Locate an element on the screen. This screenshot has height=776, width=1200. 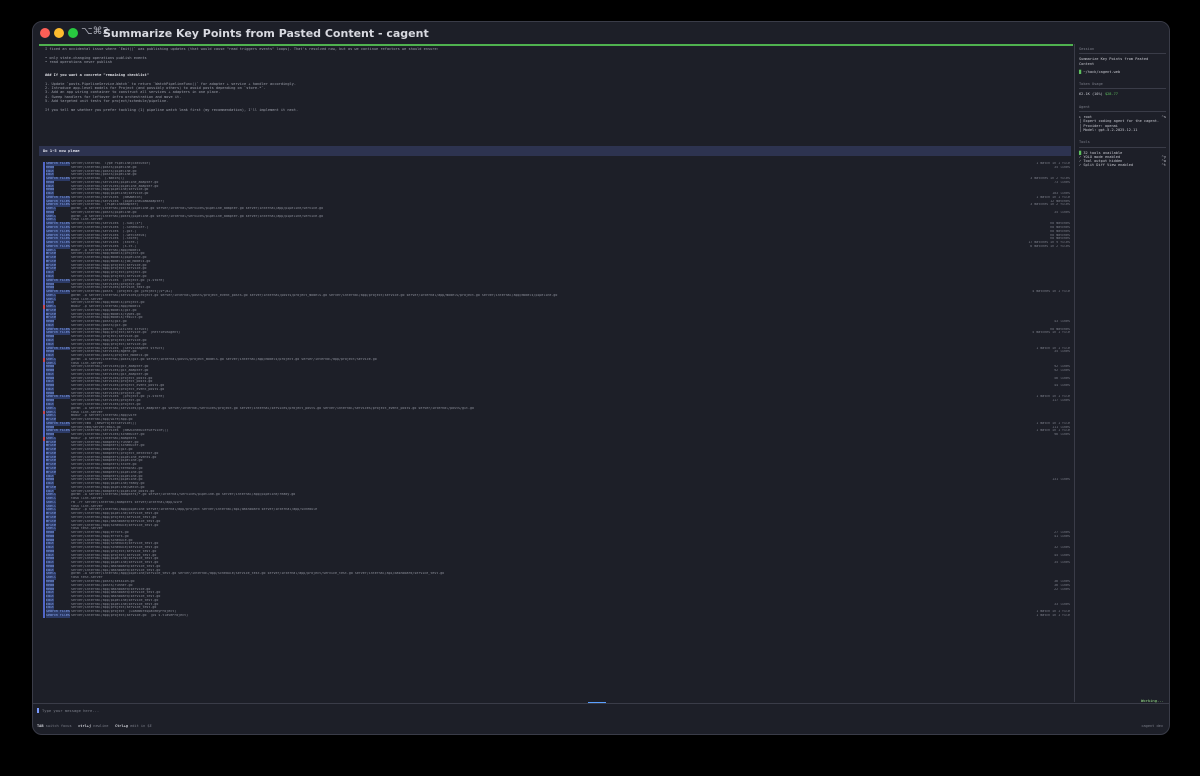
progress-bar is located at coordinates (556, 45).